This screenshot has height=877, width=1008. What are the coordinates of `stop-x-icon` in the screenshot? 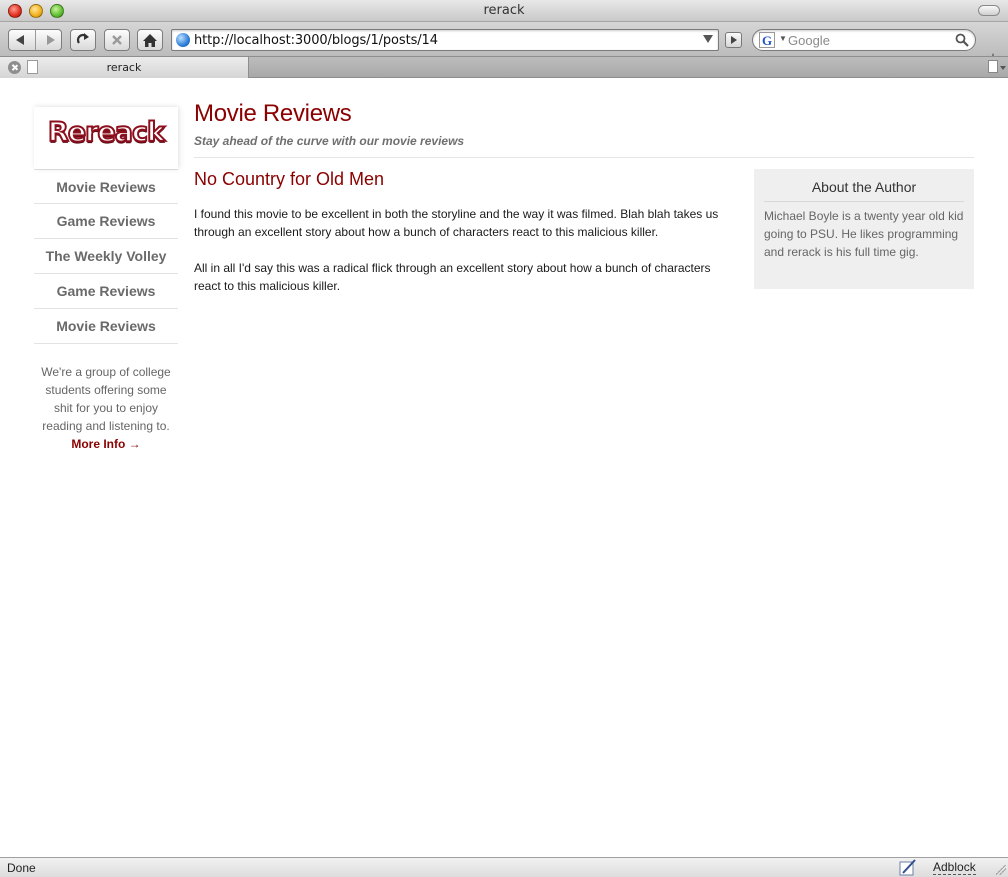 It's located at (117, 40).